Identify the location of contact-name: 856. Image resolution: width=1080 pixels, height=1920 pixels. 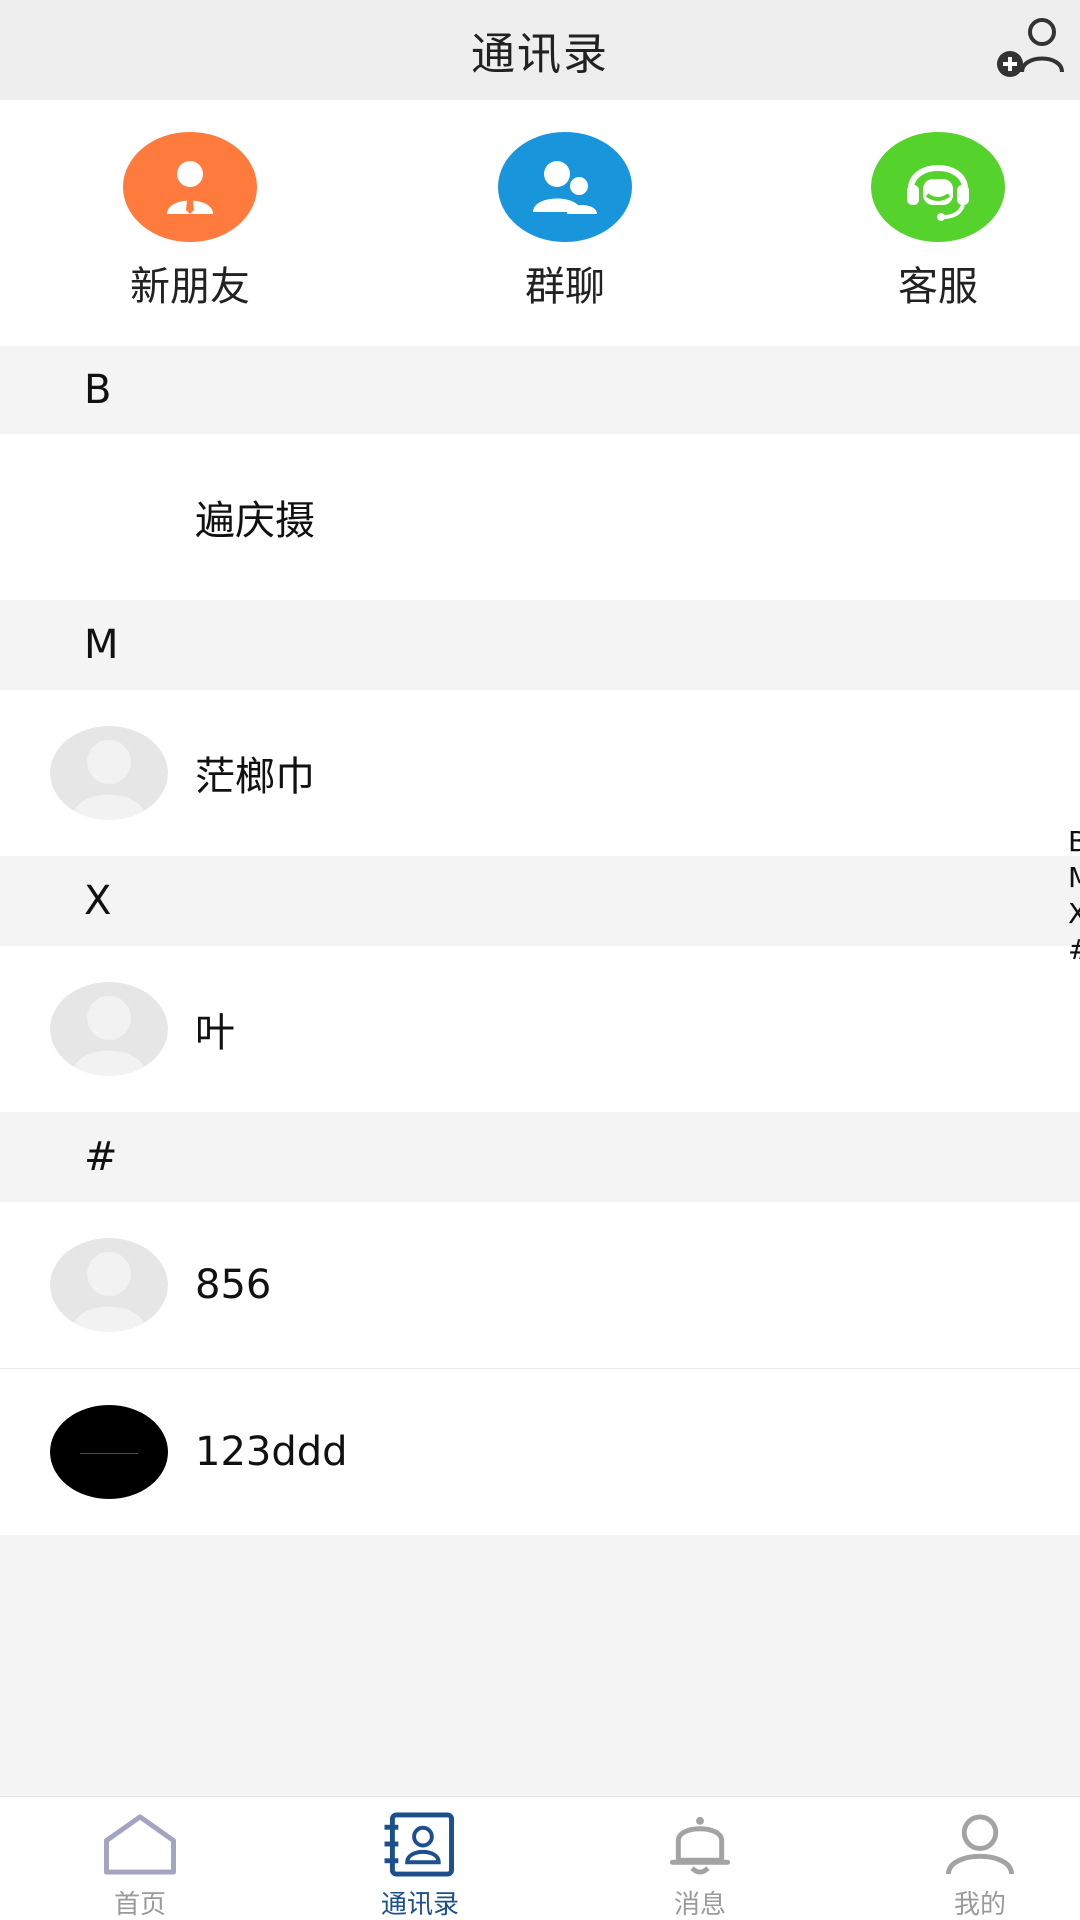
(233, 1285).